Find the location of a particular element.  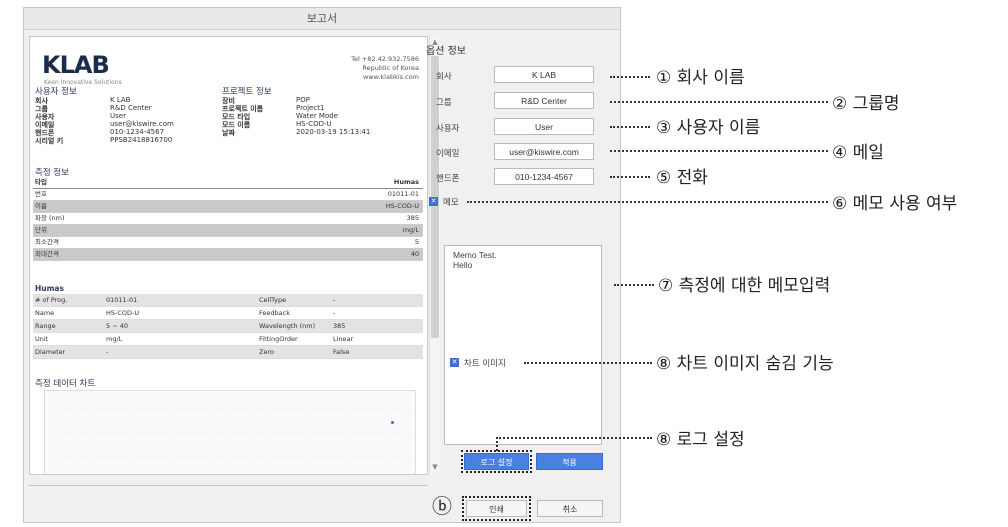

annotation-log: ⑧ 로그 설정 is located at coordinates (700, 440).